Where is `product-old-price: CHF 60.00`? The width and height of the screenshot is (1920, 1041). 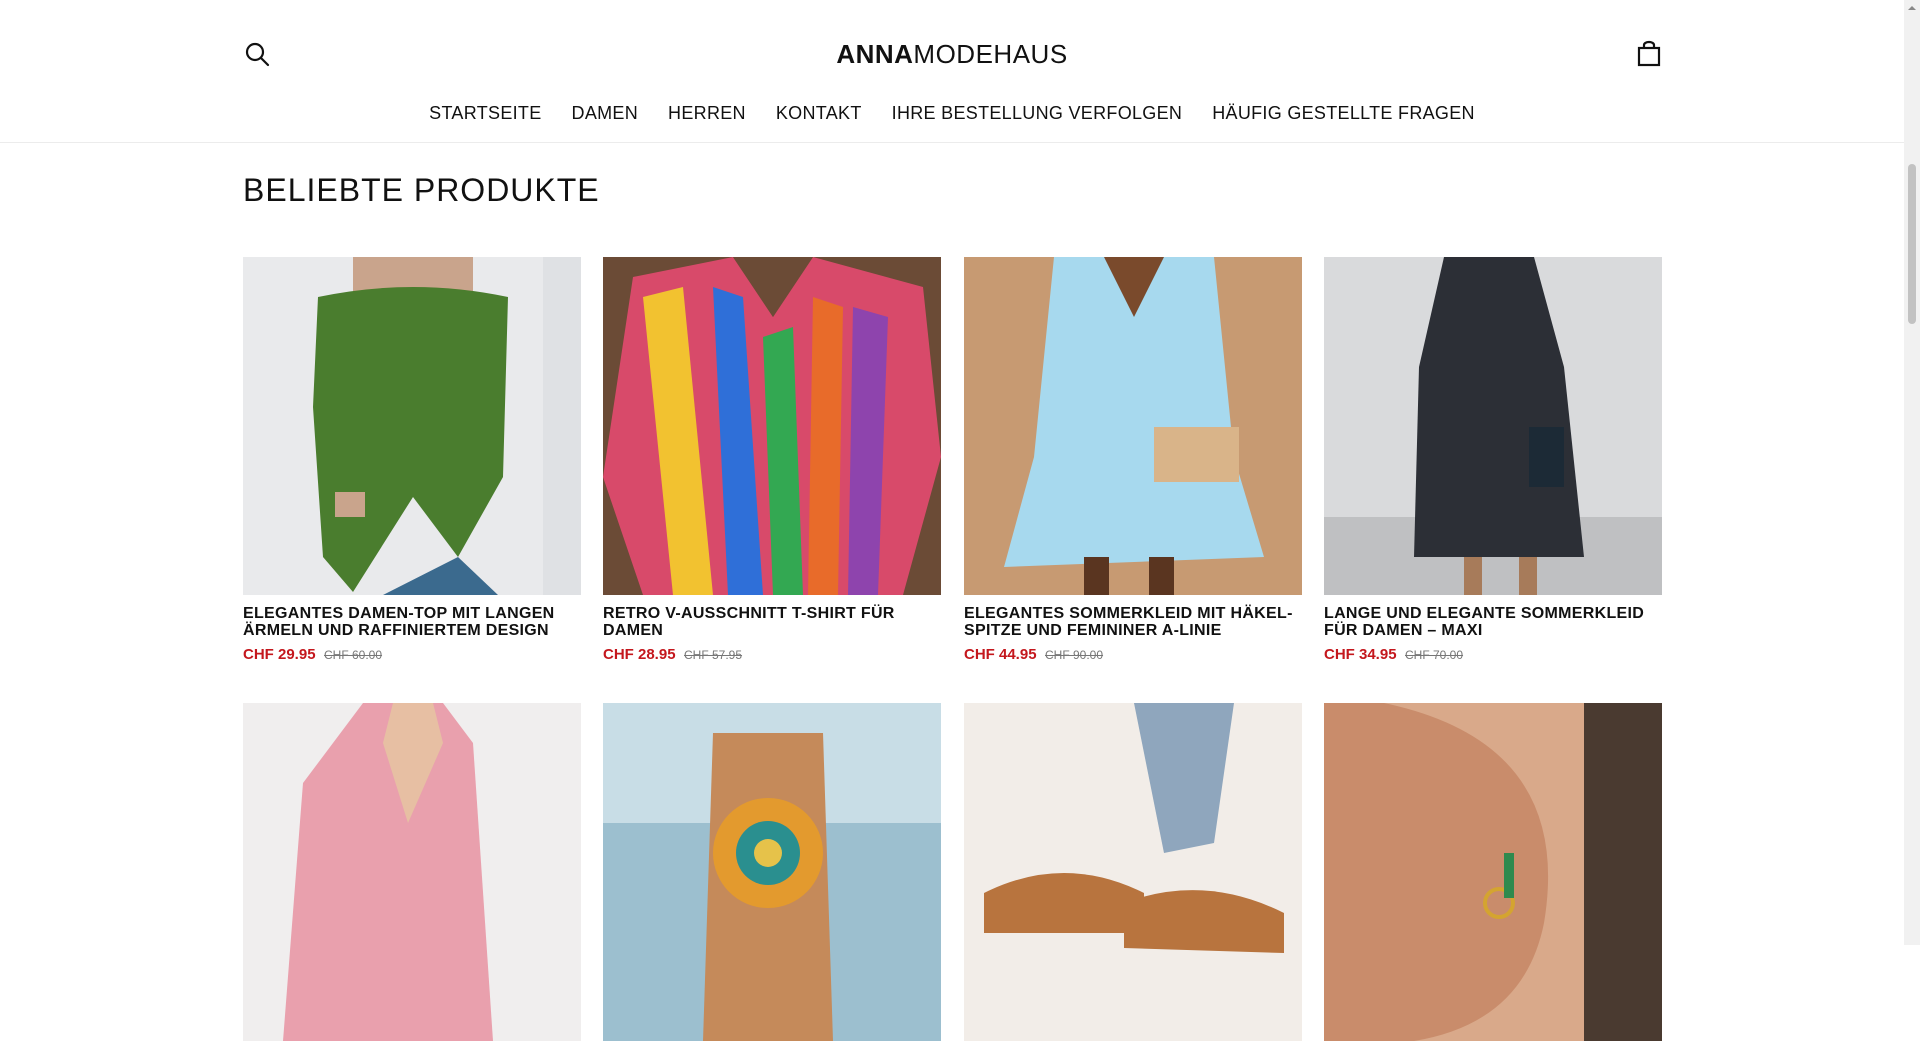
product-old-price: CHF 60.00 is located at coordinates (353, 655).